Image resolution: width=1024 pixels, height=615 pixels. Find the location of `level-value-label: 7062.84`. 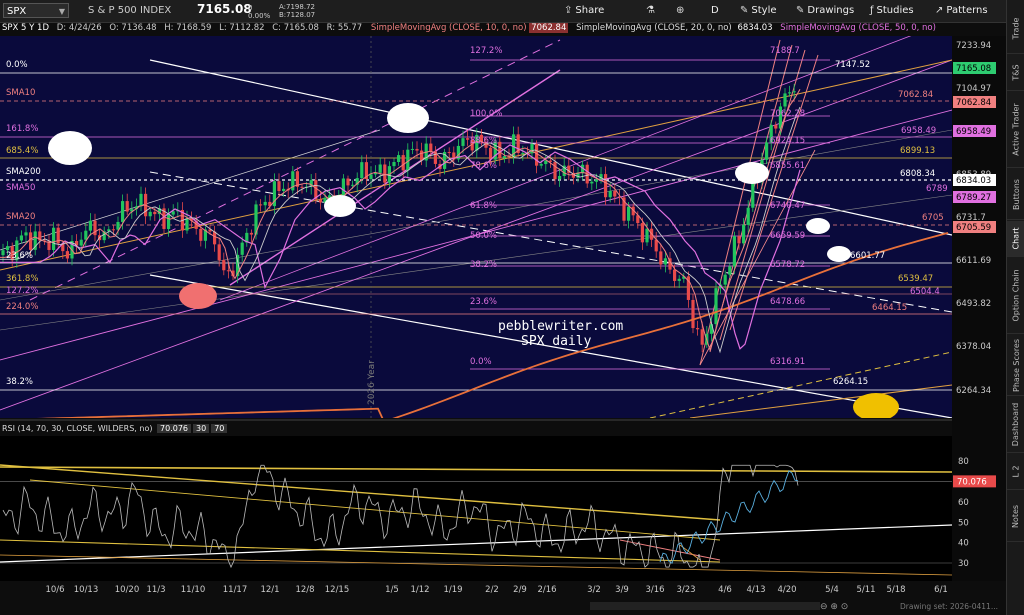

level-value-label: 7062.84 is located at coordinates (915, 95).